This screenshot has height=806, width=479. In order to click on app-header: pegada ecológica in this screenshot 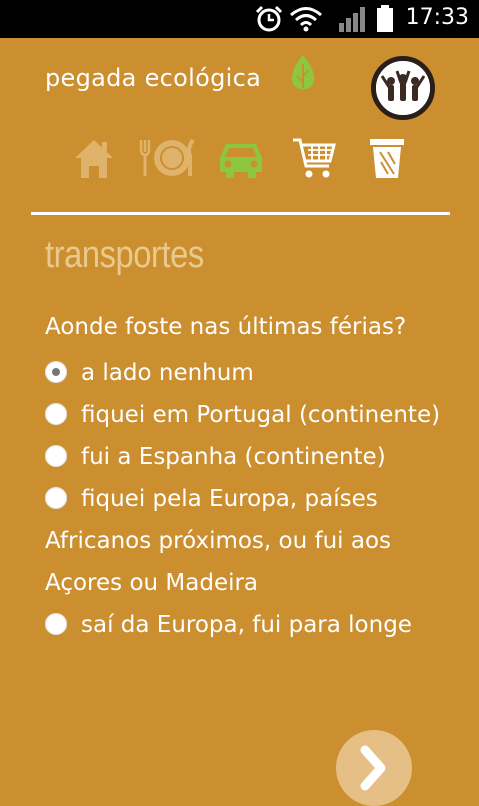, I will do `click(239, 83)`.